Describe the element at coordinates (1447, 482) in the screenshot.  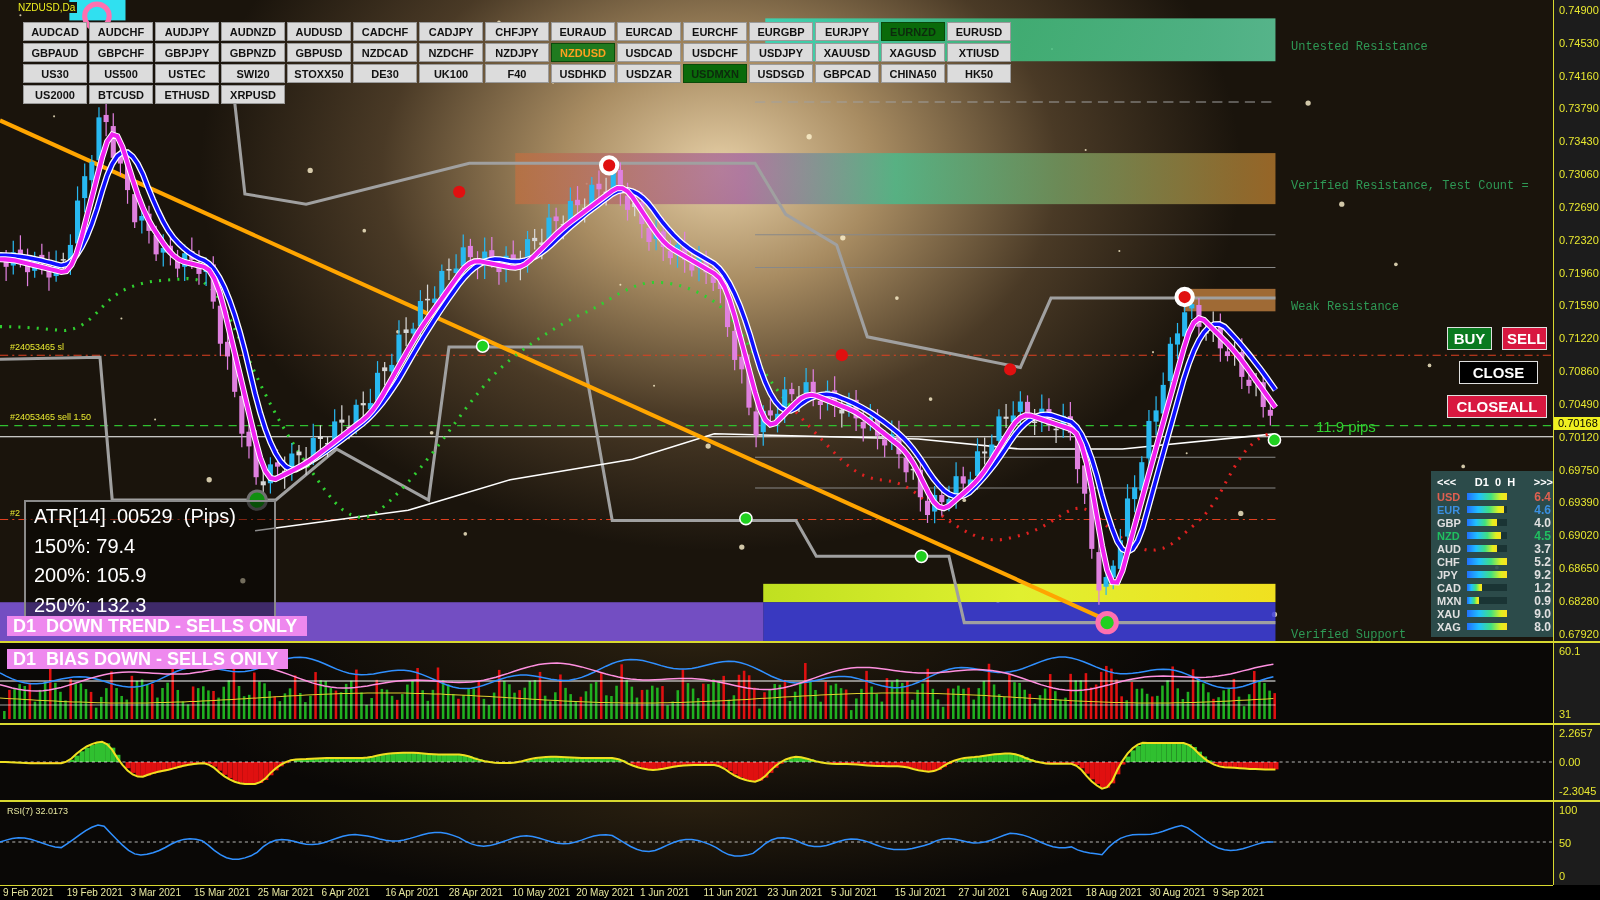
I see `previous-arrow: <<<` at that location.